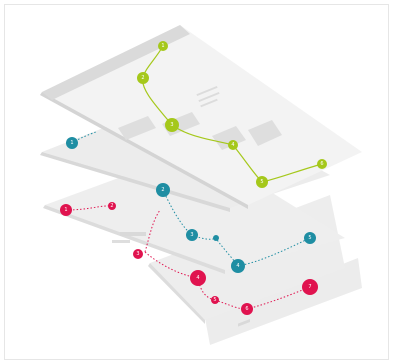  I want to click on pink-step-label: 6, so click(246, 309).